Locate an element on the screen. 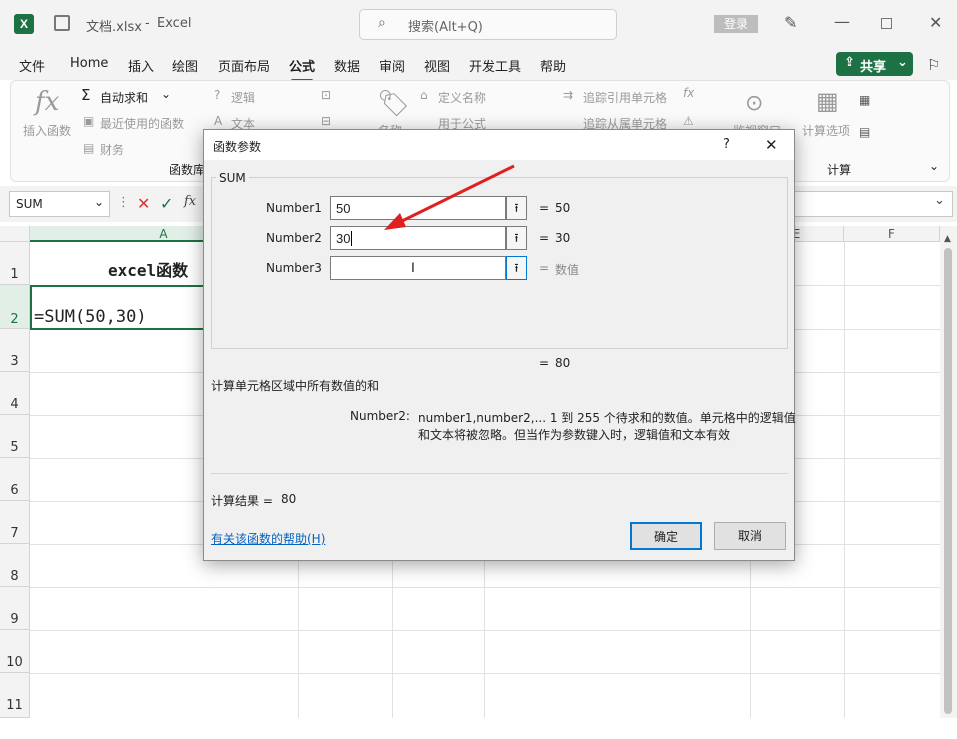 The height and width of the screenshot is (739, 957). menu-data: 数据 is located at coordinates (347, 65).